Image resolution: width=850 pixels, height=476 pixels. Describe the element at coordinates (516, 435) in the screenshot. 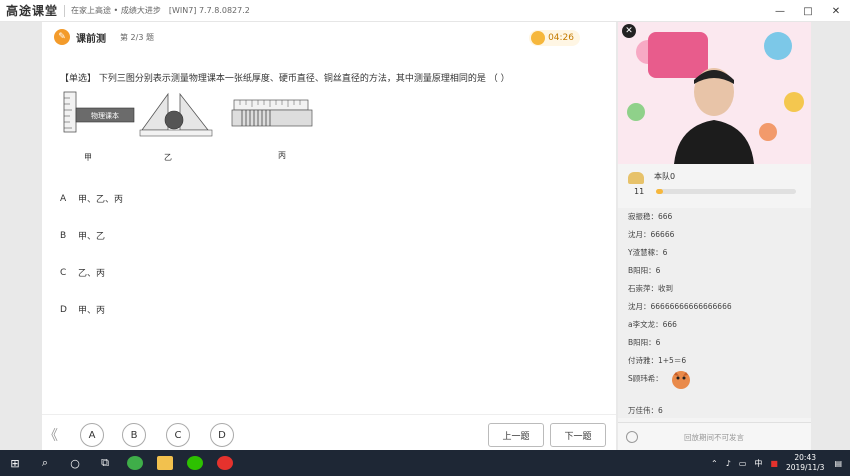

I see `prev-question-button: 上一题` at that location.